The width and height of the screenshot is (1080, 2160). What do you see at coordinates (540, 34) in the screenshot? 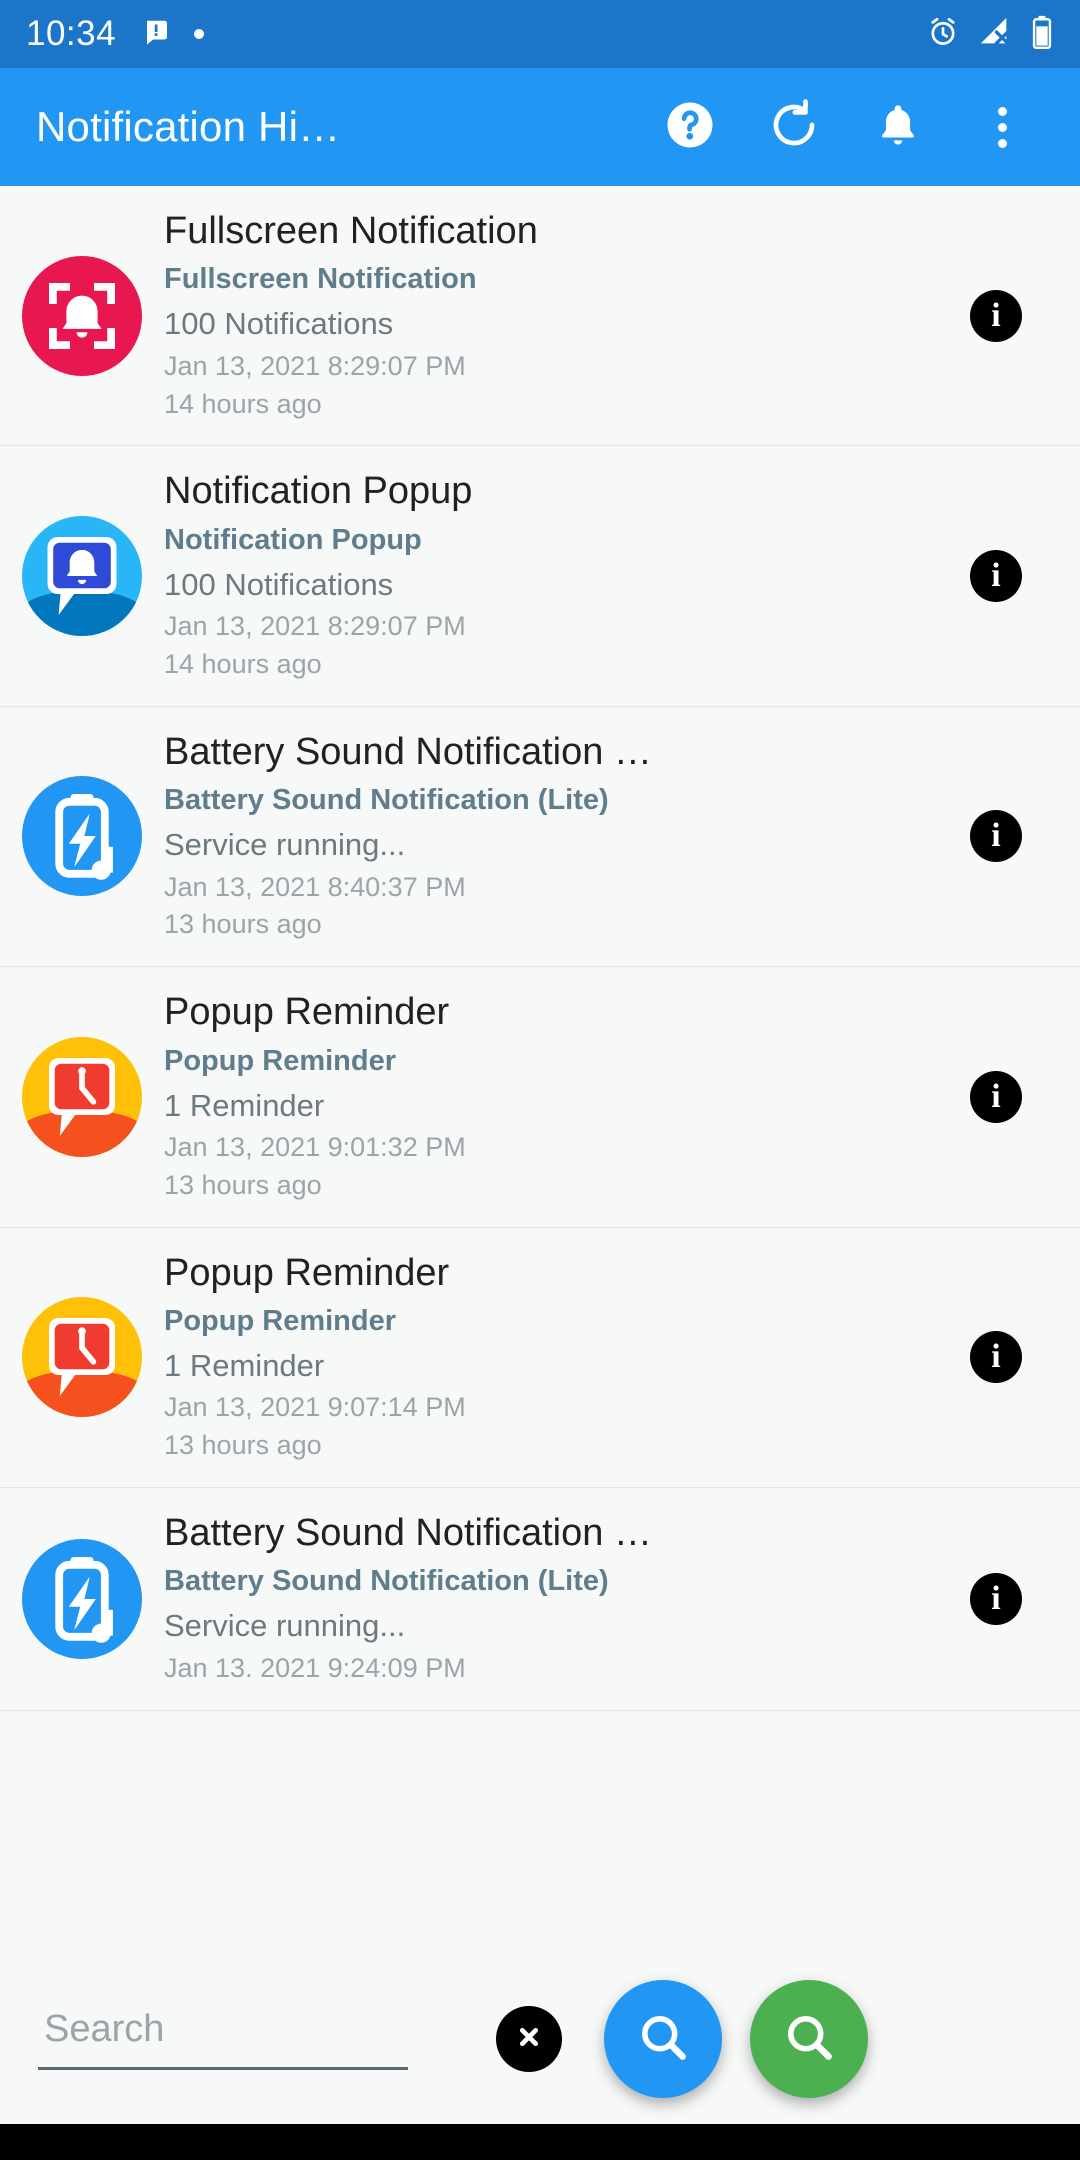
I see `status-bar: 10:34` at bounding box center [540, 34].